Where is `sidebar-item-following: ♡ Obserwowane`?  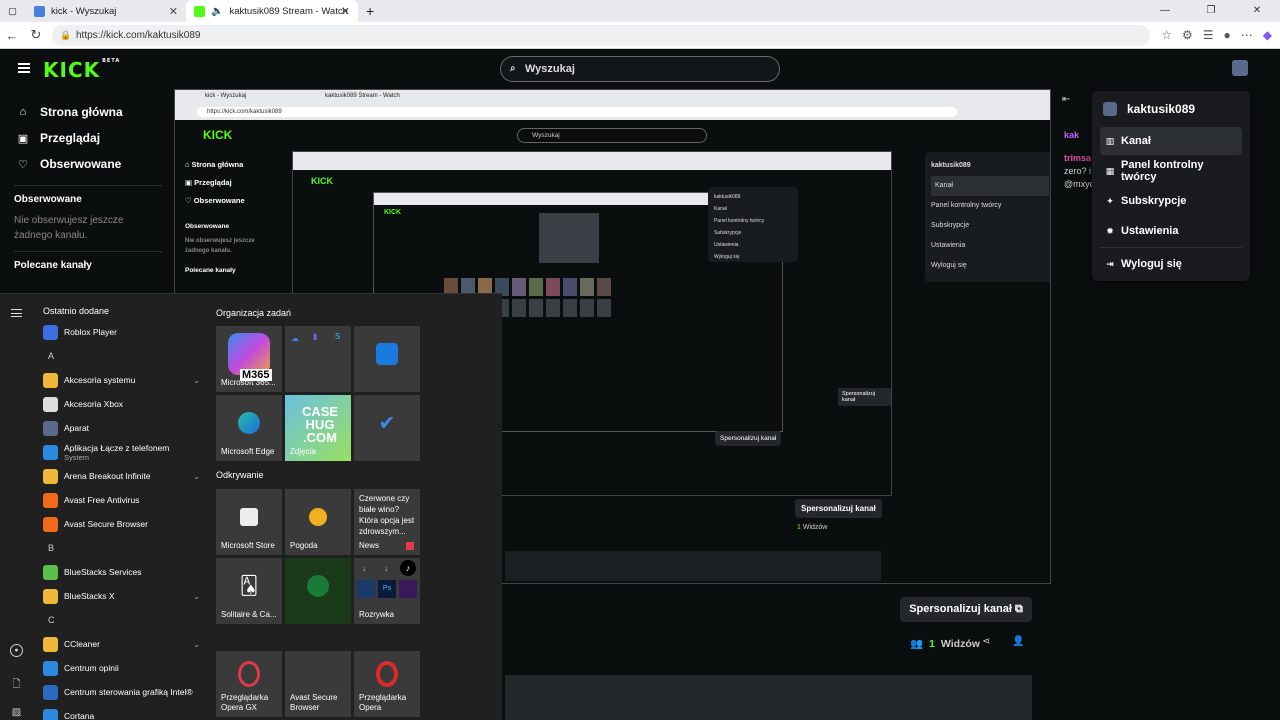
sidebar-item-following: ♡ Obserwowane is located at coordinates (88, 164).